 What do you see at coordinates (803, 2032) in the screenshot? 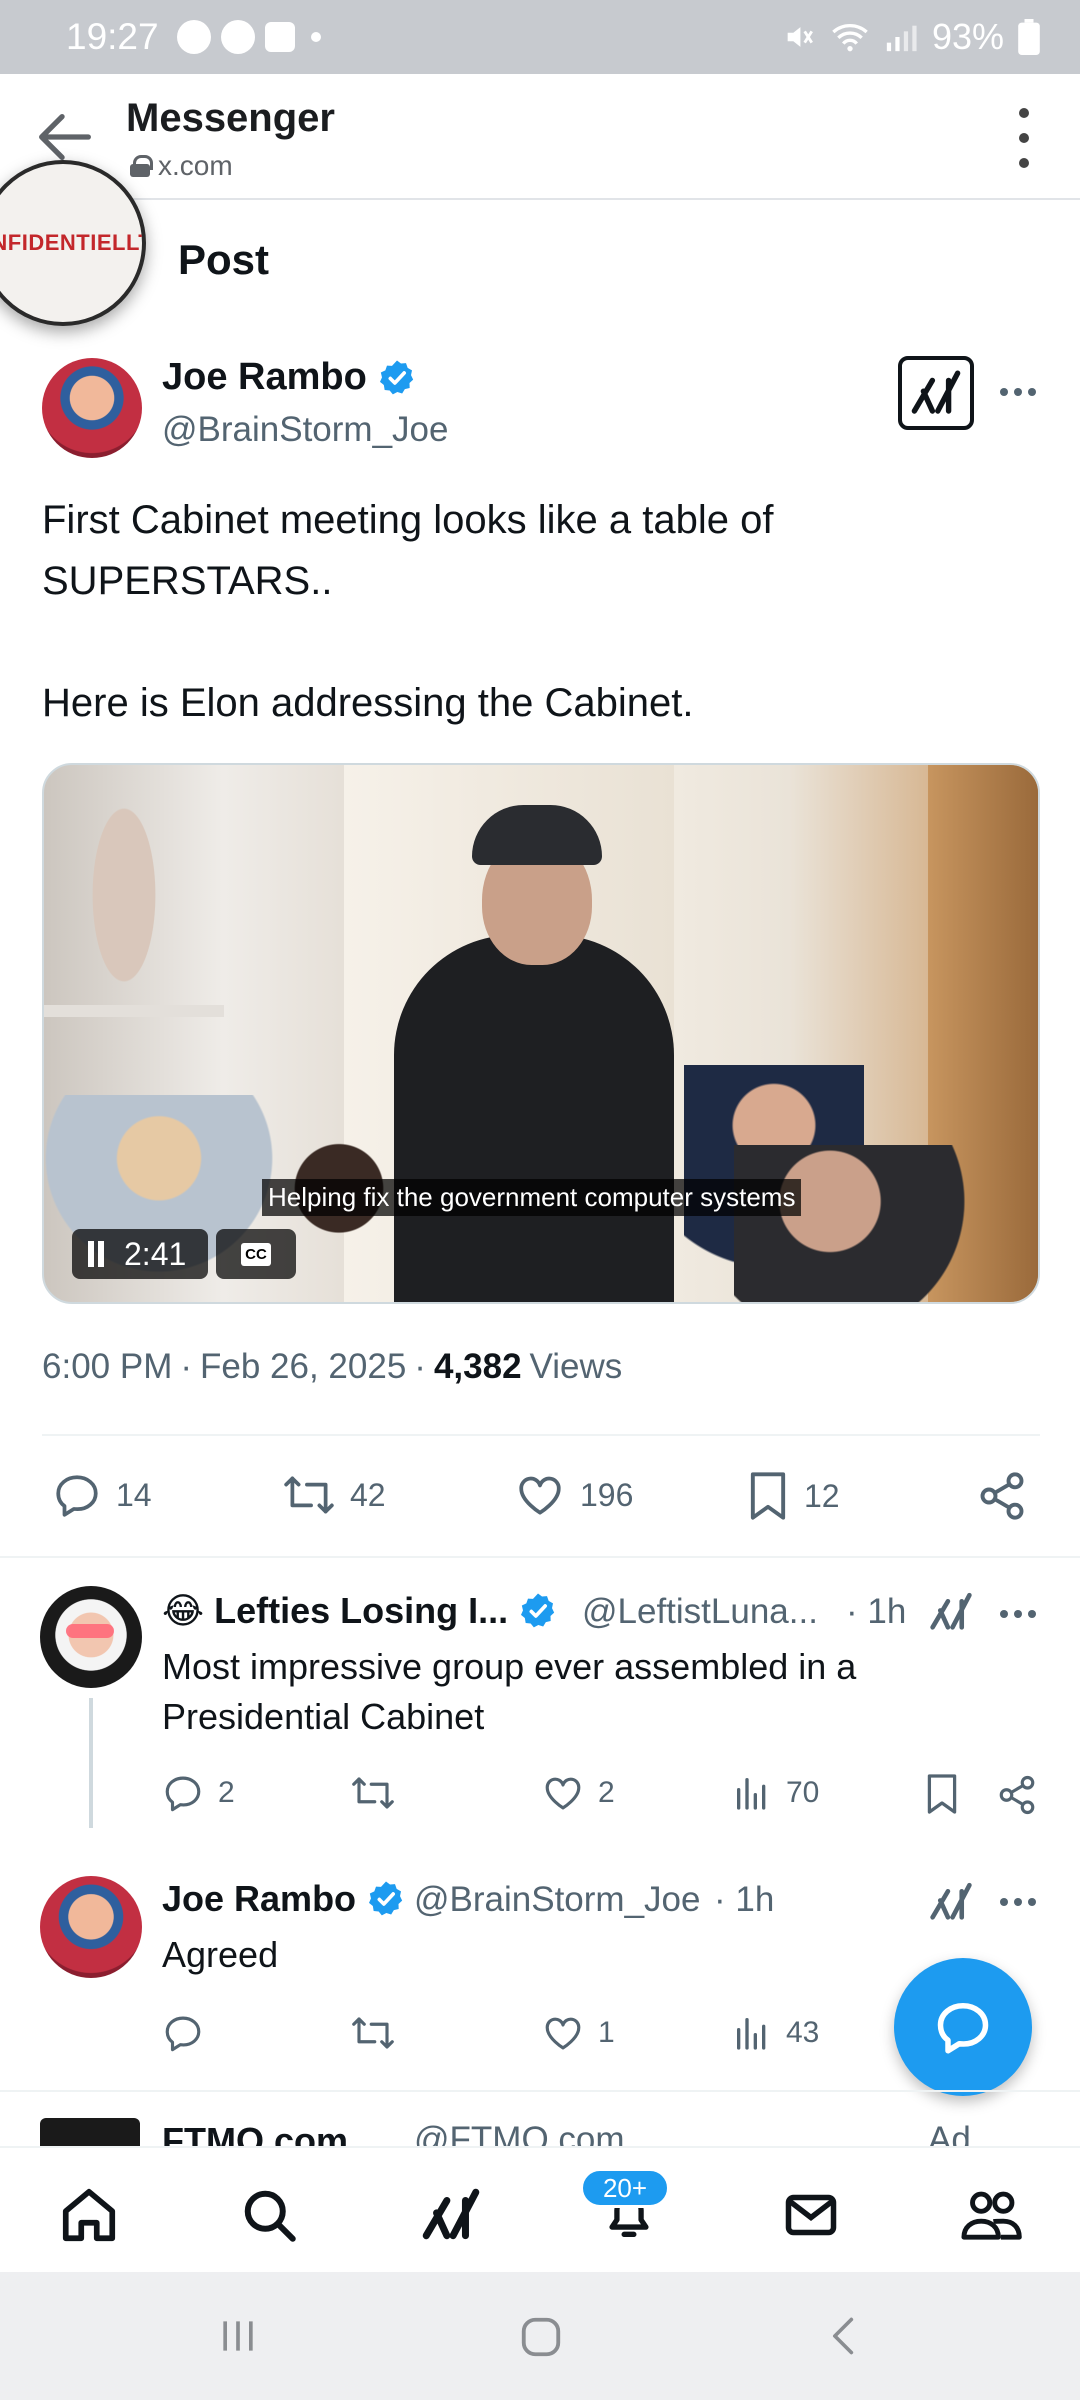
I see `views-count: 43` at bounding box center [803, 2032].